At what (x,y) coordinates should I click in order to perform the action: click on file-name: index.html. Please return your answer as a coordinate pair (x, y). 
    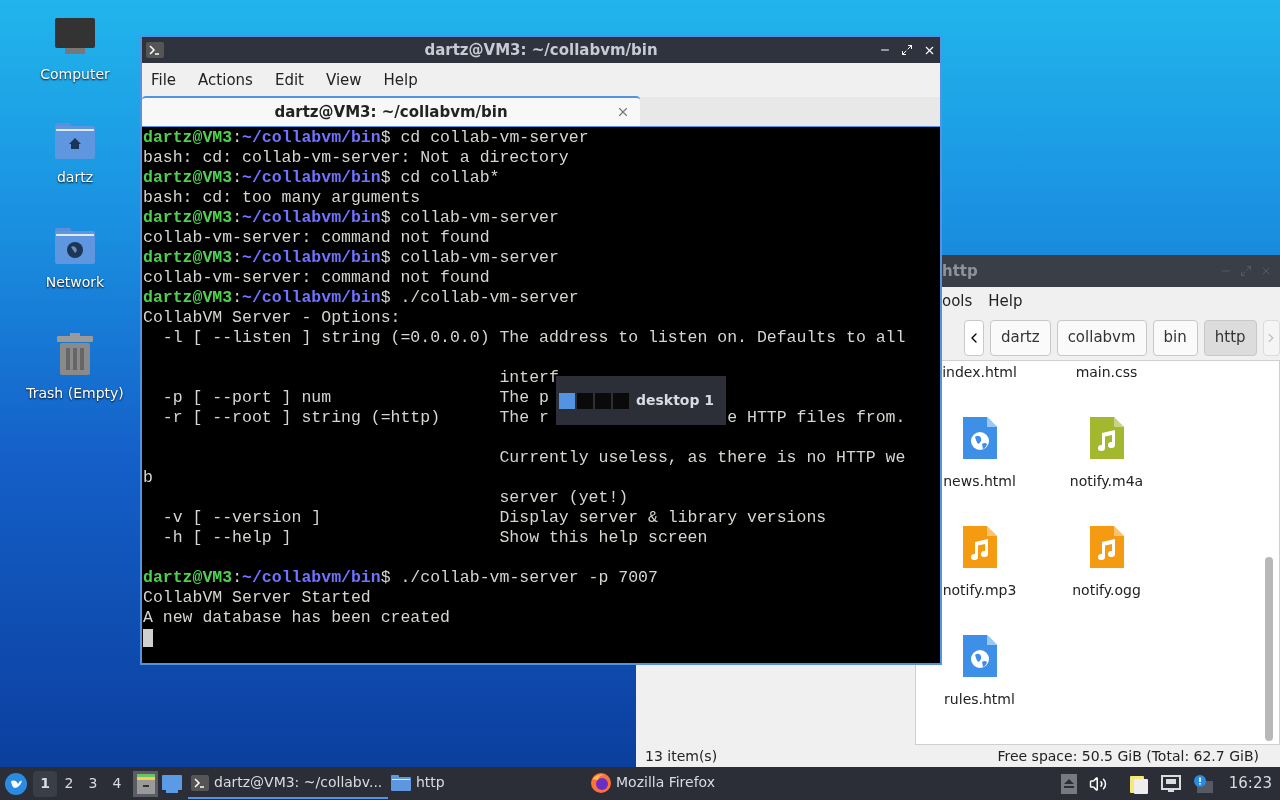
    Looking at the image, I should click on (979, 372).